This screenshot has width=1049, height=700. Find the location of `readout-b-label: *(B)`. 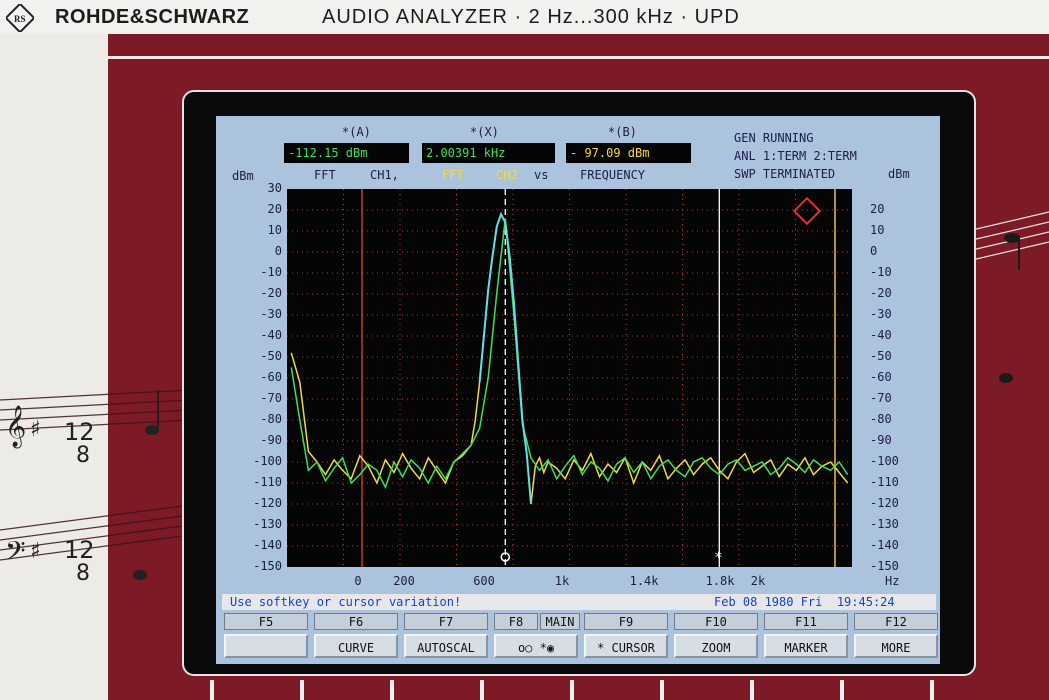

readout-b-label: *(B) is located at coordinates (622, 132).